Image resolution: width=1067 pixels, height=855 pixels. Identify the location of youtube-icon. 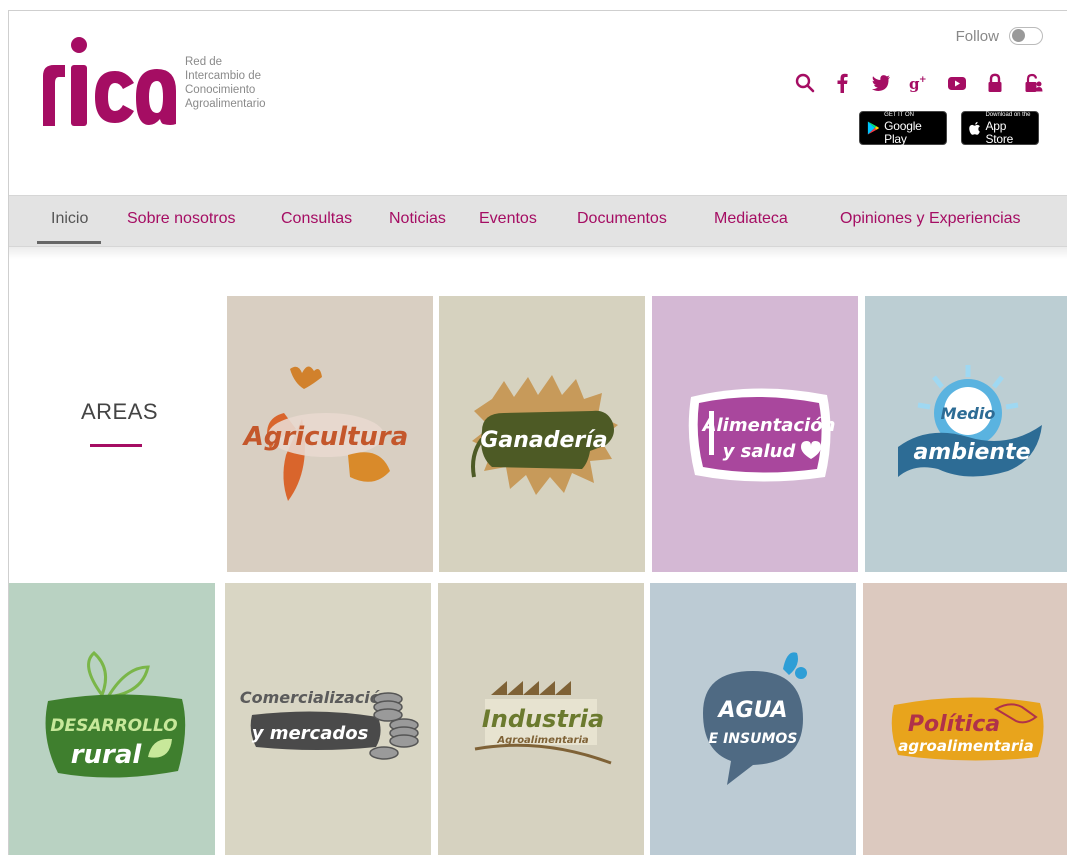
(957, 83).